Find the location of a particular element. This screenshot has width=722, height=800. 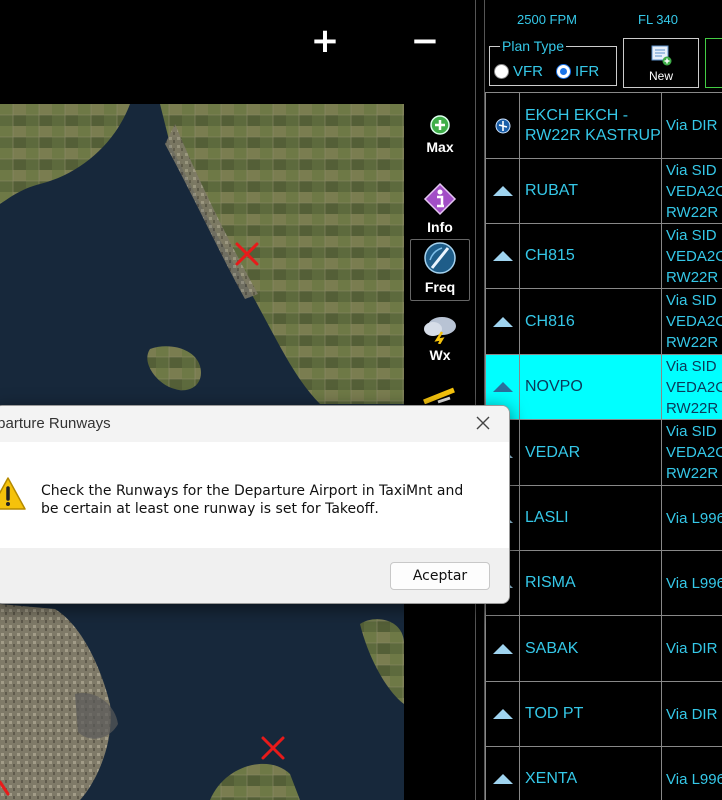

climb-rate: 2500 FPM is located at coordinates (547, 19).